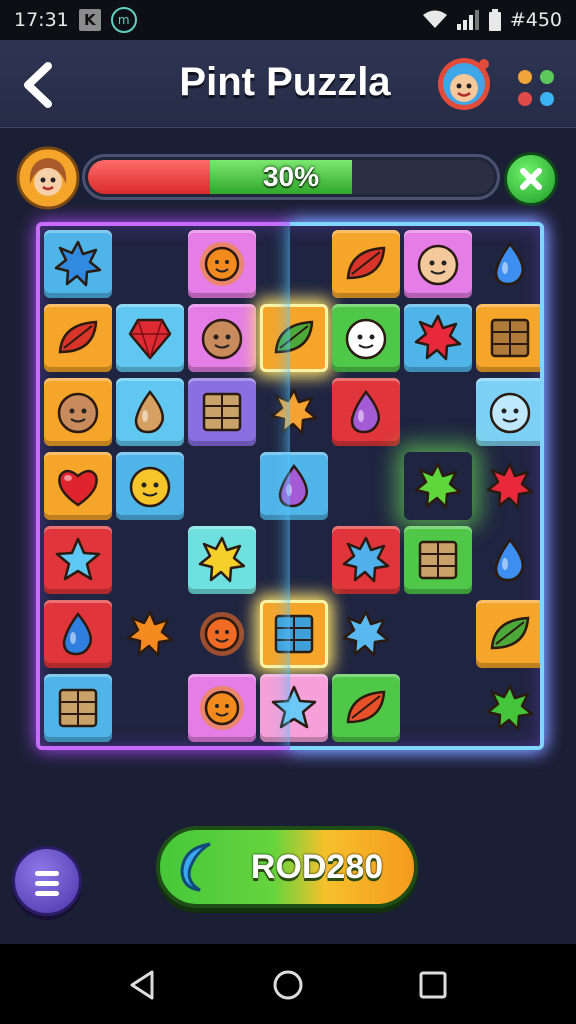 The image size is (576, 1024). I want to click on progress-label: 30%, so click(291, 176).